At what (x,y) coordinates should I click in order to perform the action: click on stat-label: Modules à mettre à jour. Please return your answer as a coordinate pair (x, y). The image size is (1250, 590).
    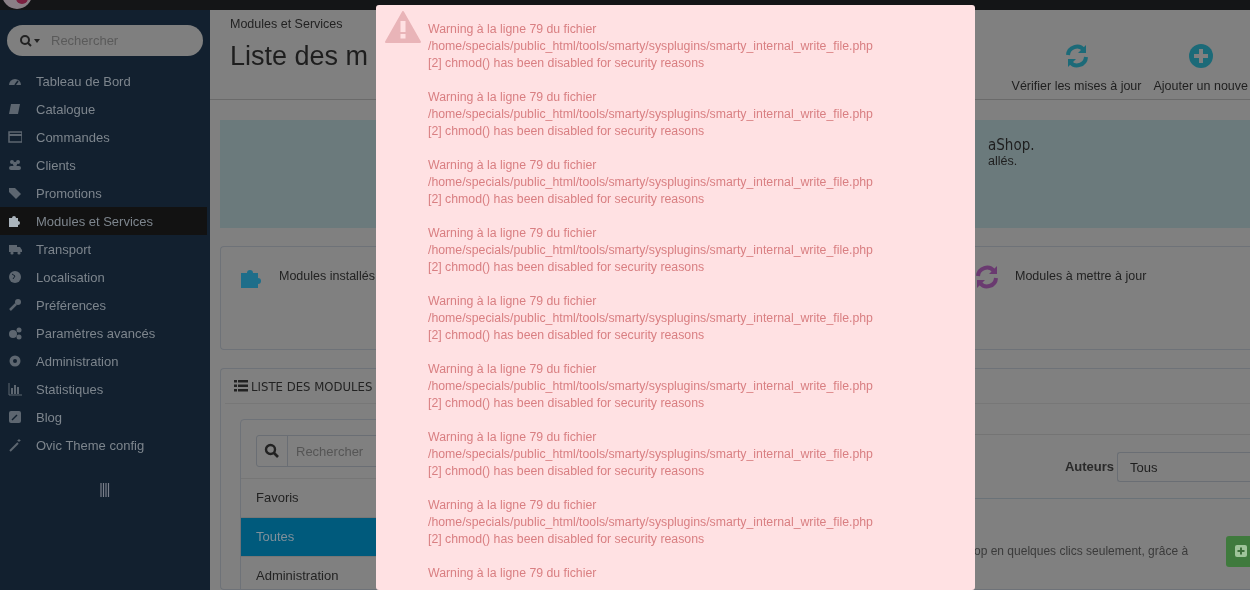
    Looking at the image, I should click on (1081, 275).